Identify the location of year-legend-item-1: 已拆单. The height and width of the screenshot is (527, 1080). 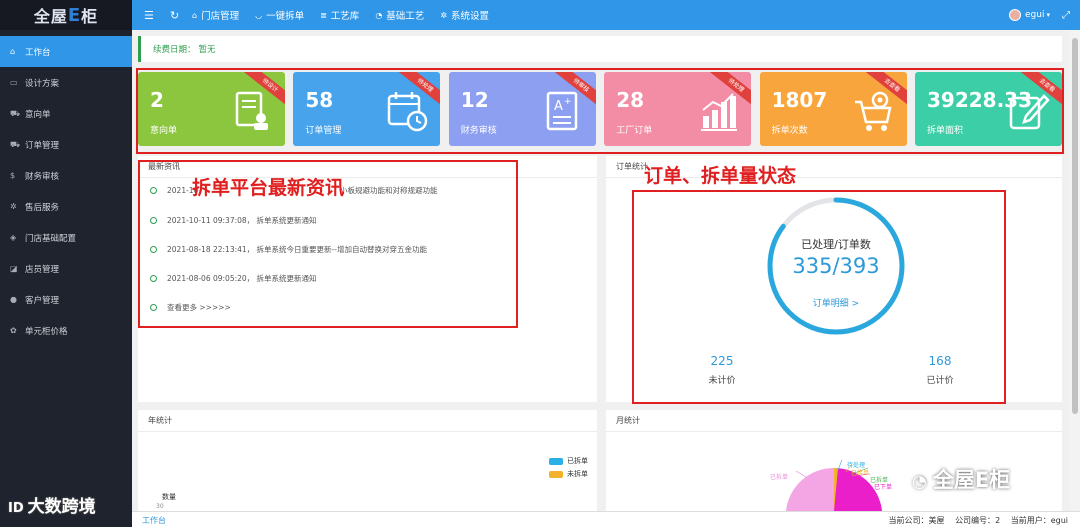
(568, 461).